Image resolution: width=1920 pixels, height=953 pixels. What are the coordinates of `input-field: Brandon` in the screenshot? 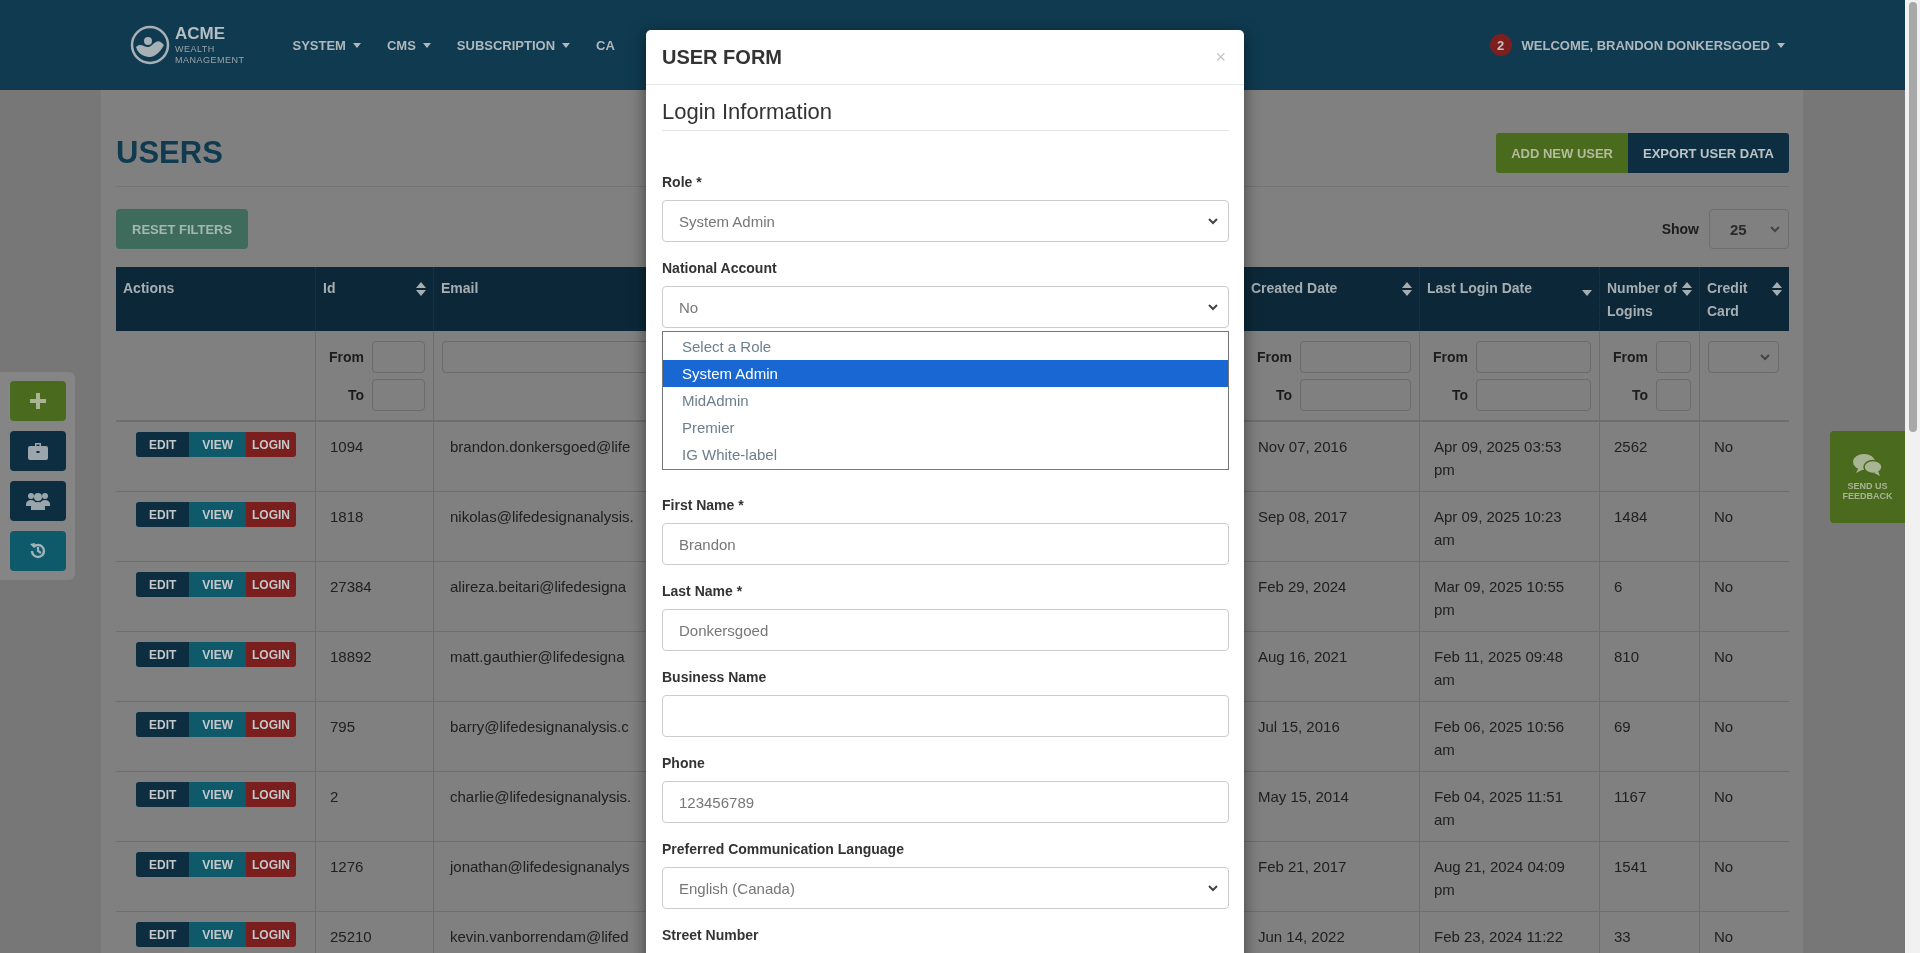 It's located at (945, 544).